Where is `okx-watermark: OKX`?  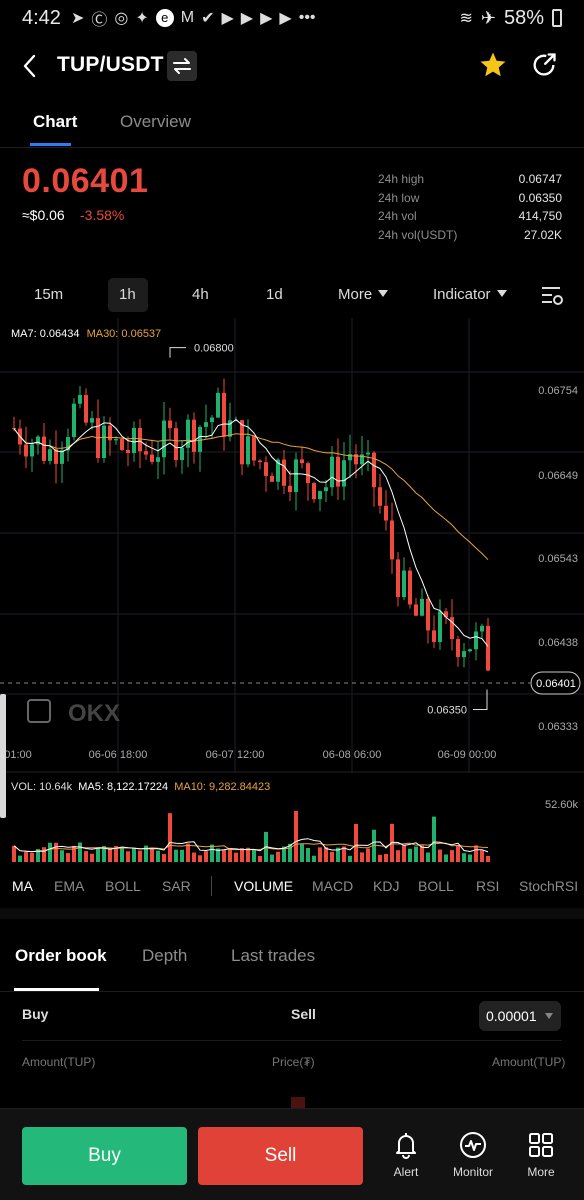 okx-watermark: OKX is located at coordinates (94, 713).